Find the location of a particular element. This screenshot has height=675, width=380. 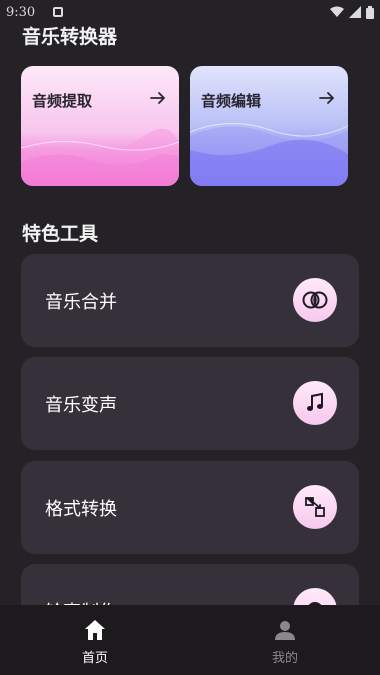

status-bar: 9:30 is located at coordinates (190, 12).